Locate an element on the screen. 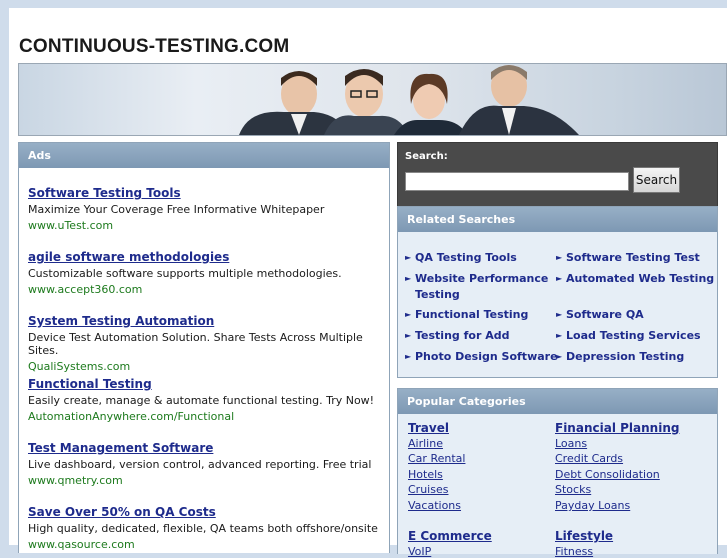 Image resolution: width=727 pixels, height=558 pixels. ad-url-link: www.qmetry.com is located at coordinates (199, 480).